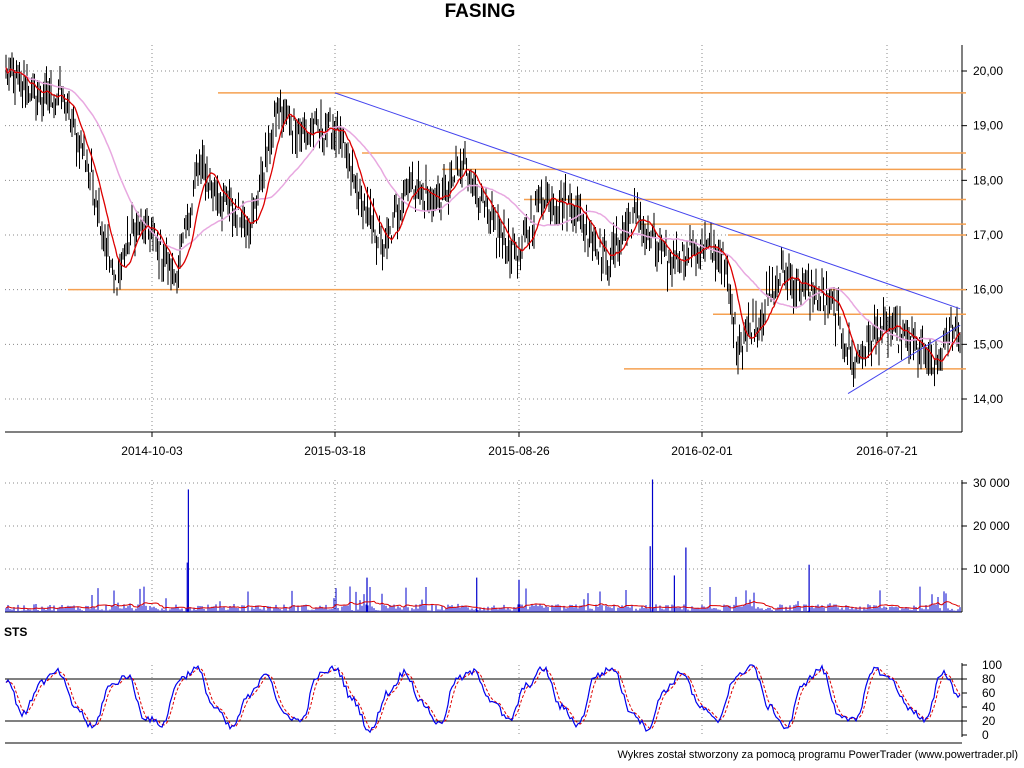  I want to click on sts-k-line, so click(483, 699).